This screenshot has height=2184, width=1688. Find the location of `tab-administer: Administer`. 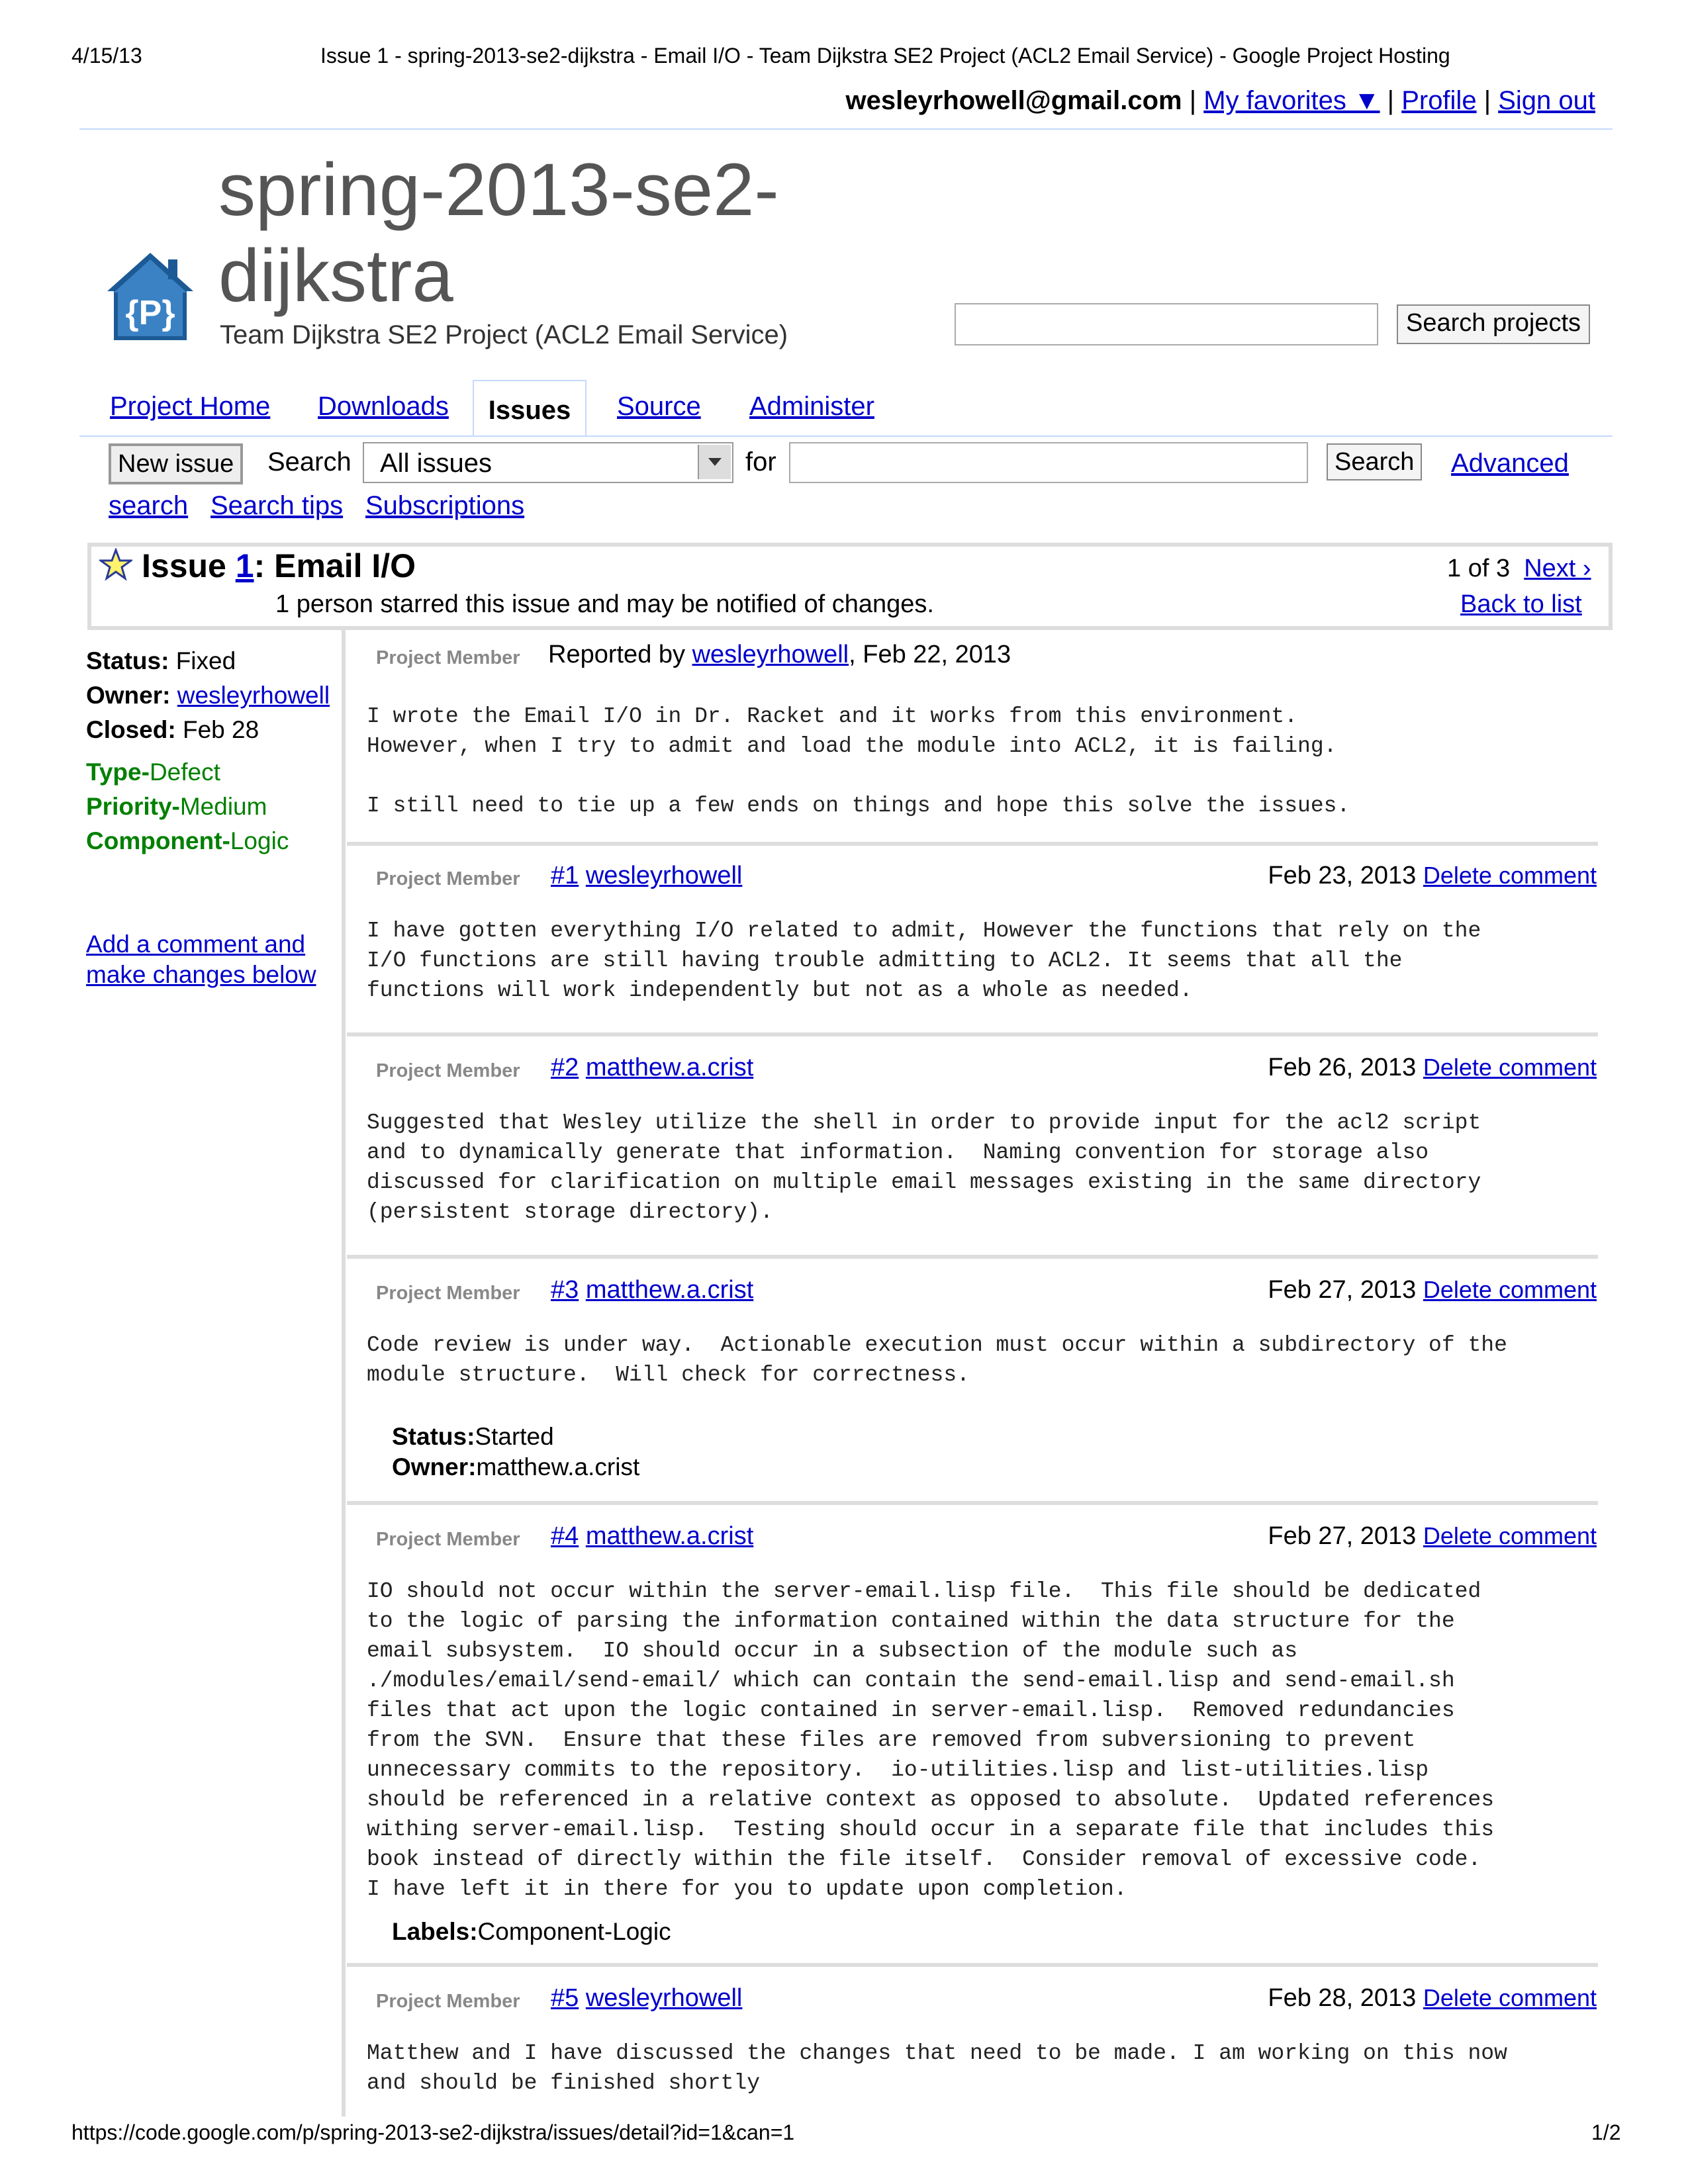

tab-administer: Administer is located at coordinates (811, 407).